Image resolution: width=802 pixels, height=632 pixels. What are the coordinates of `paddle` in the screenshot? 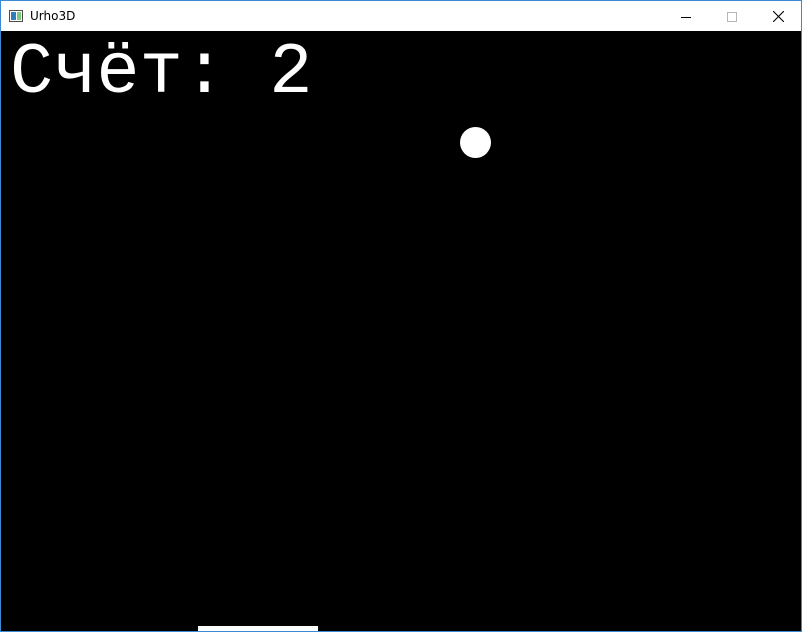 It's located at (258, 628).